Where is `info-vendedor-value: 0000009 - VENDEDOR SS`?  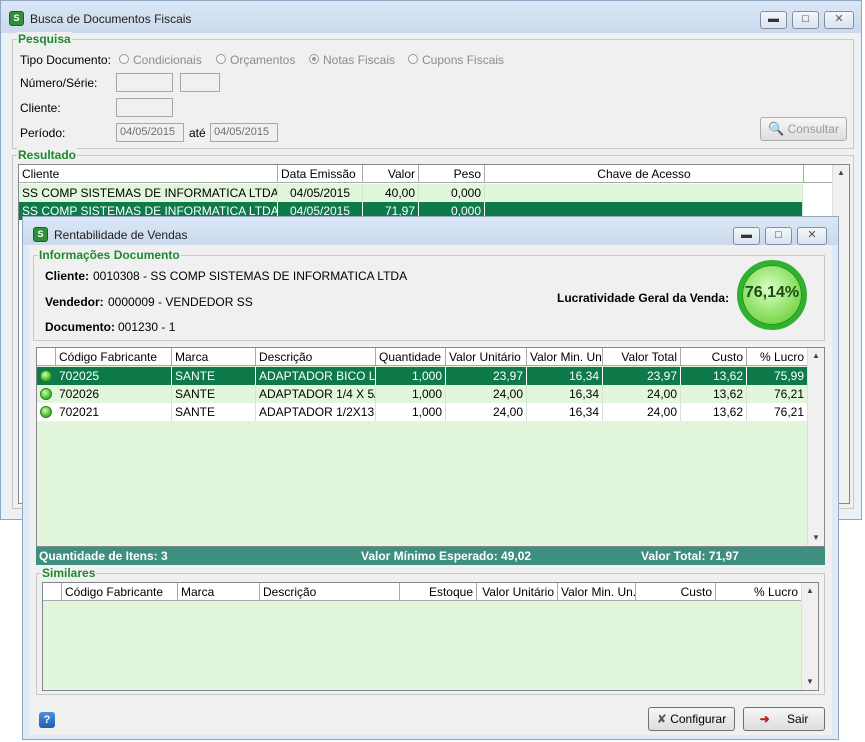
info-vendedor-value: 0000009 - VENDEDOR SS is located at coordinates (180, 302).